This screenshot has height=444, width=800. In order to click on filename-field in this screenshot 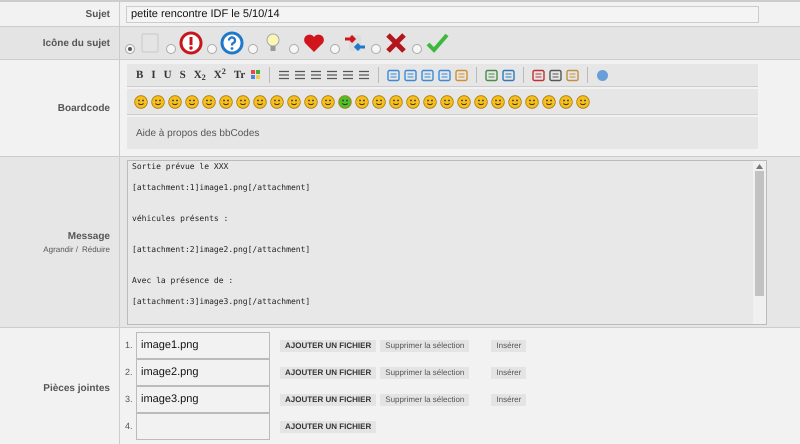, I will do `click(203, 426)`.